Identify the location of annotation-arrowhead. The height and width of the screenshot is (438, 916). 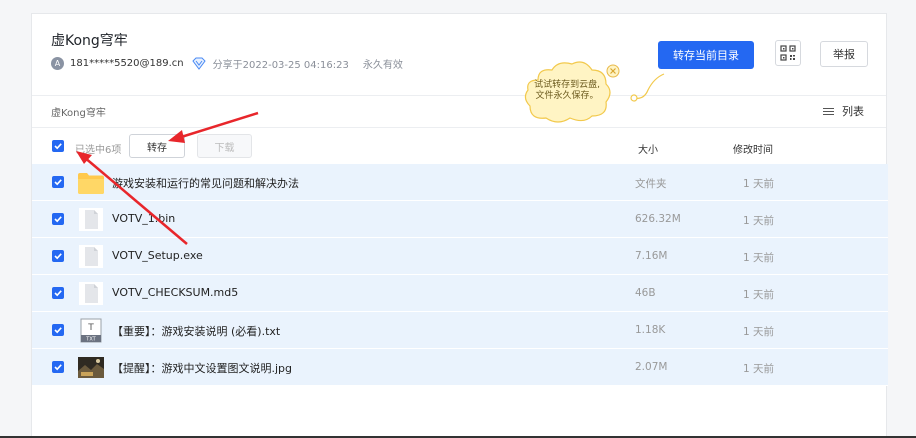
(176, 136).